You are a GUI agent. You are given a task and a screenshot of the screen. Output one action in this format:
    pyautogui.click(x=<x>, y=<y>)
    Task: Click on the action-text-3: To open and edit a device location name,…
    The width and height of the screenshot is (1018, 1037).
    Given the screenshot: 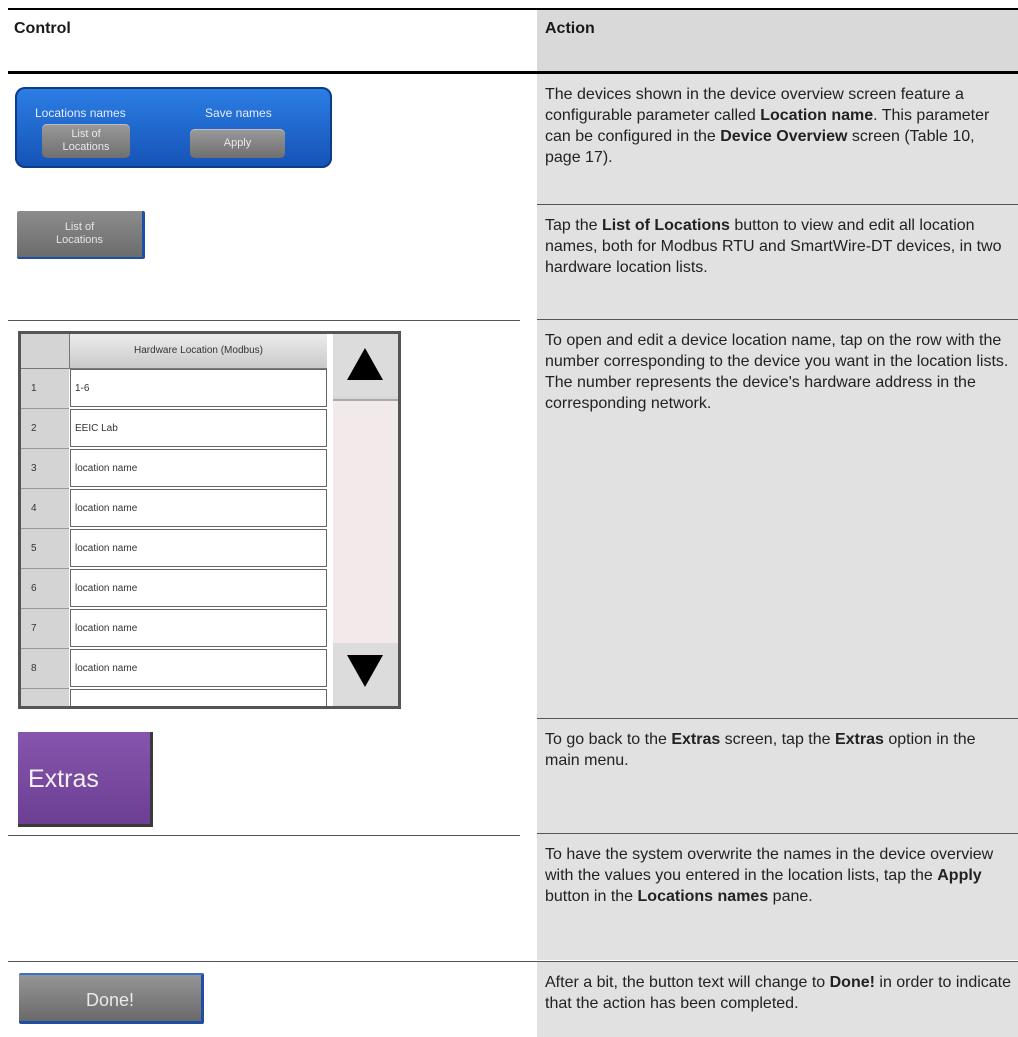 What is the action you would take?
    pyautogui.click(x=777, y=372)
    